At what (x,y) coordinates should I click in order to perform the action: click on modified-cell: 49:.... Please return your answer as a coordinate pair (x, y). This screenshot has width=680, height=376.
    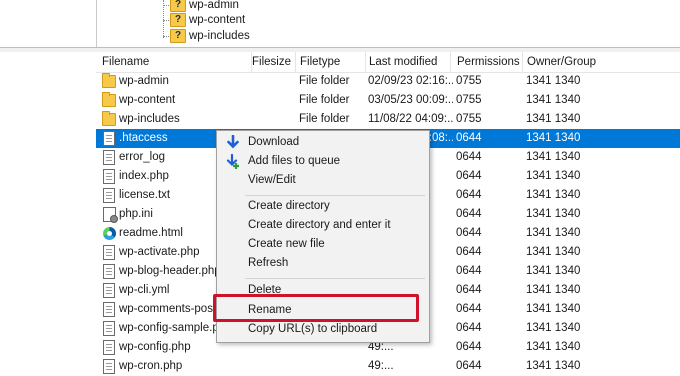
    Looking at the image, I should click on (381, 366).